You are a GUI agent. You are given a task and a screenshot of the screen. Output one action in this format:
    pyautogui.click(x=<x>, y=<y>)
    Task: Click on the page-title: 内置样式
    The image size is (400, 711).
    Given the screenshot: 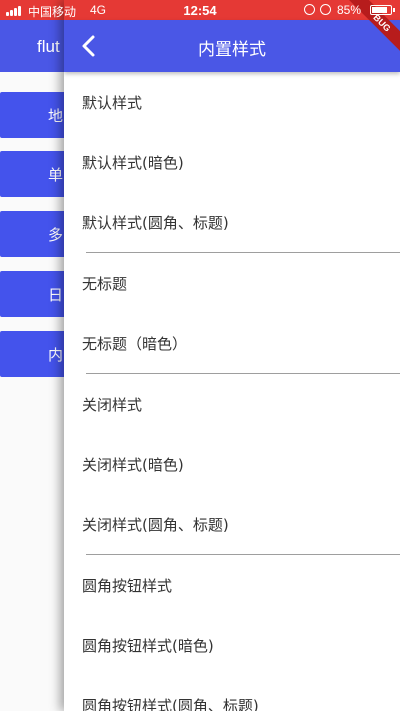 What is the action you would take?
    pyautogui.click(x=232, y=50)
    